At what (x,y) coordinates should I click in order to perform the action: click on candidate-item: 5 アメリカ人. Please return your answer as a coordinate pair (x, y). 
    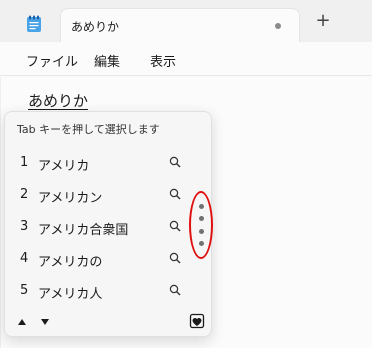
    Looking at the image, I should click on (109, 291).